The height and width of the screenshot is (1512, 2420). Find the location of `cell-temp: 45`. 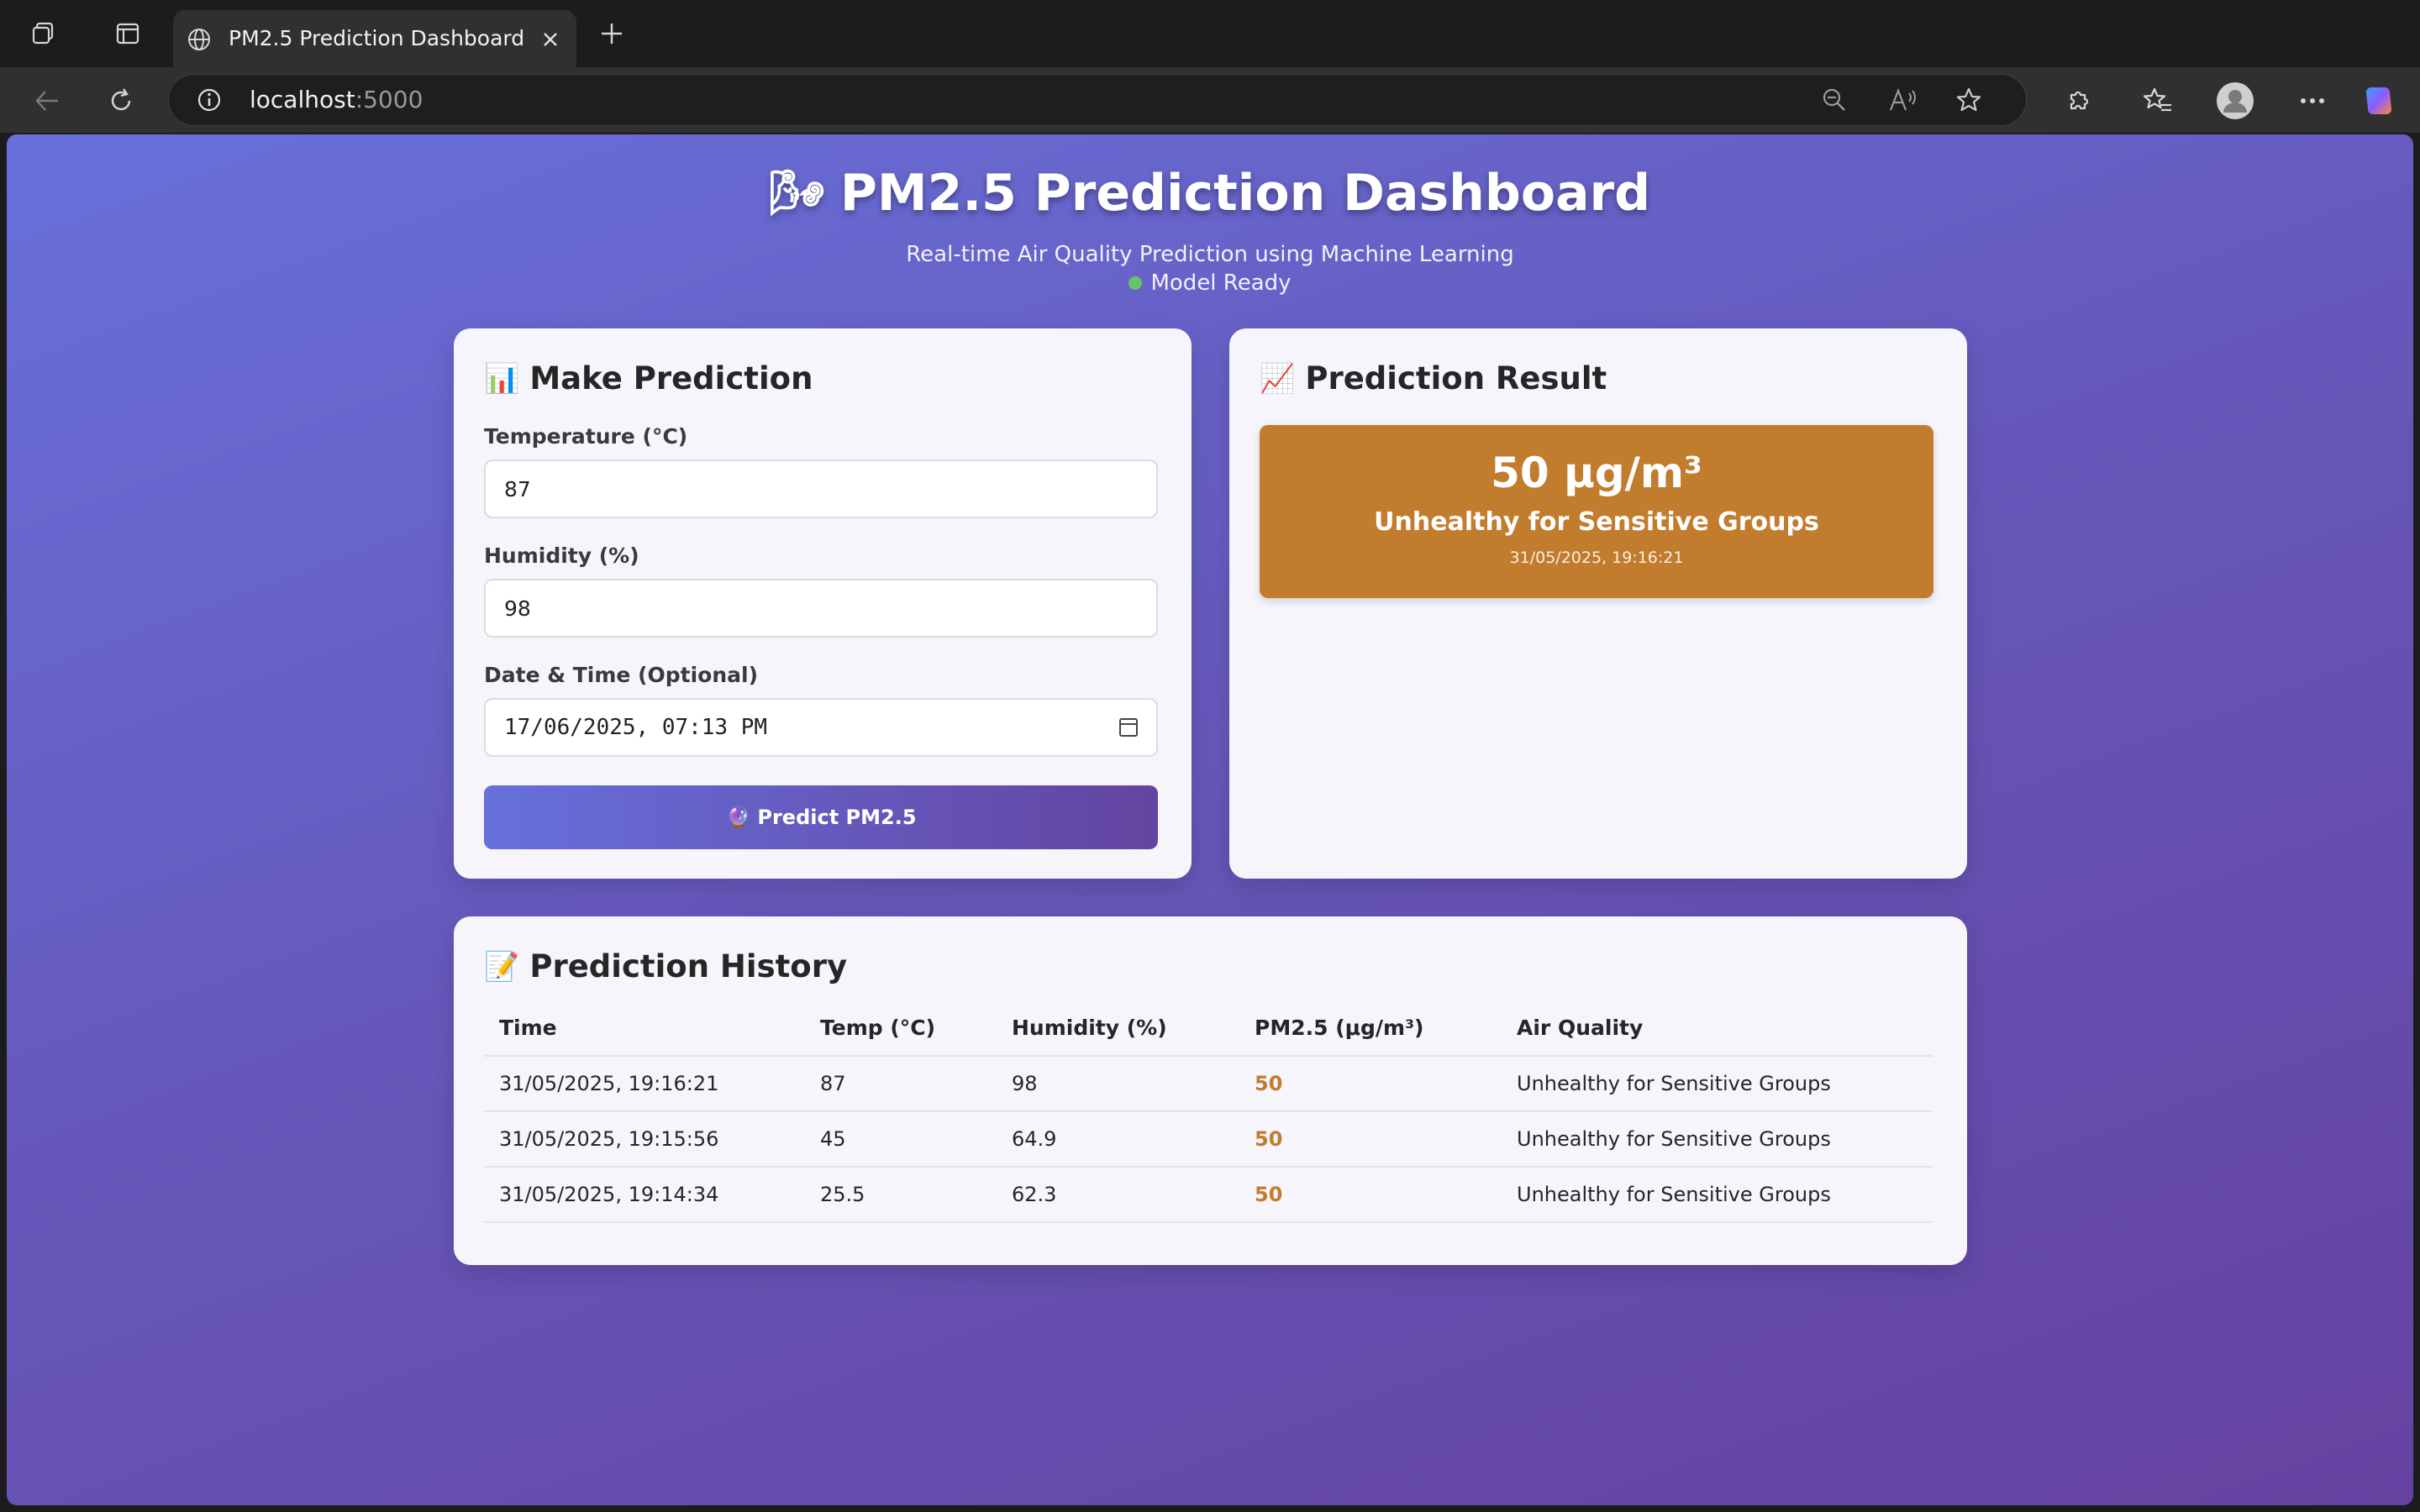

cell-temp: 45 is located at coordinates (901, 1139).